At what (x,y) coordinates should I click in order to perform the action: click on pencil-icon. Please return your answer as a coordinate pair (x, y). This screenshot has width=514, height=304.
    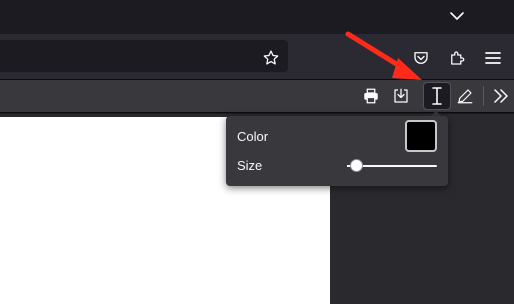
    Looking at the image, I should click on (465, 96).